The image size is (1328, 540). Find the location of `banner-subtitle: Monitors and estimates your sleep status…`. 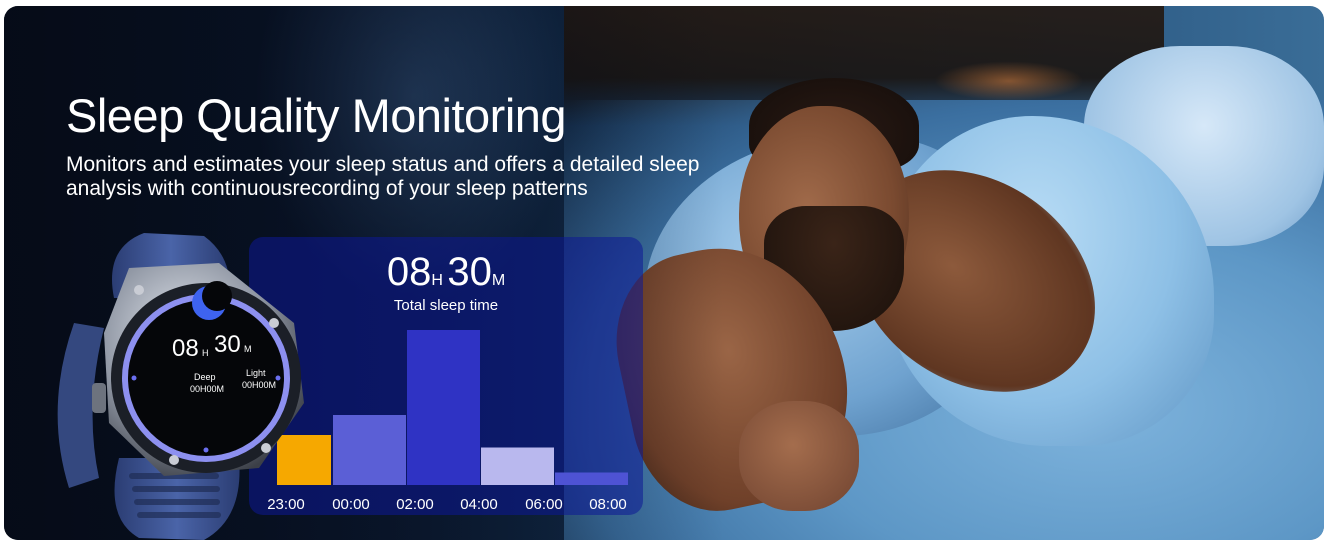

banner-subtitle: Monitors and estimates your sleep status… is located at coordinates (383, 176).